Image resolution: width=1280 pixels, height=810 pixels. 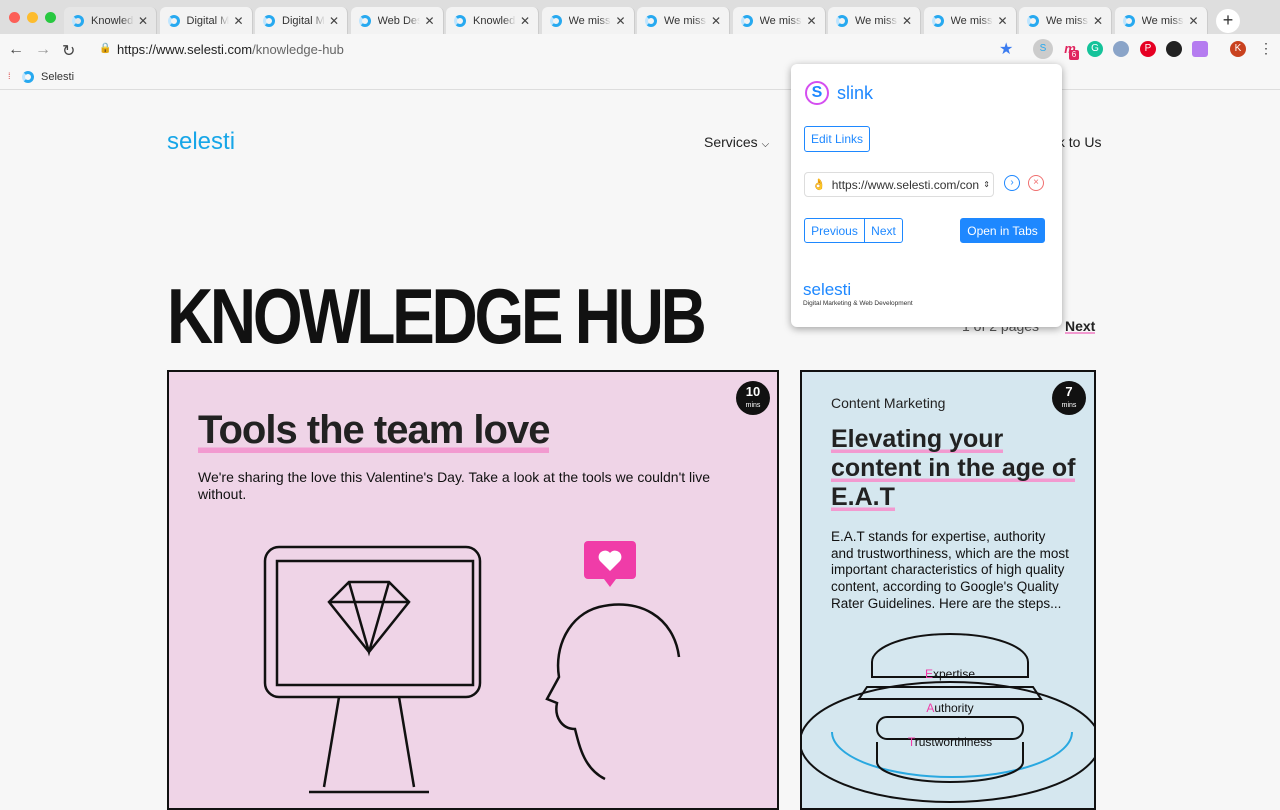 I want to click on read-time-value: 10, so click(x=753, y=391).